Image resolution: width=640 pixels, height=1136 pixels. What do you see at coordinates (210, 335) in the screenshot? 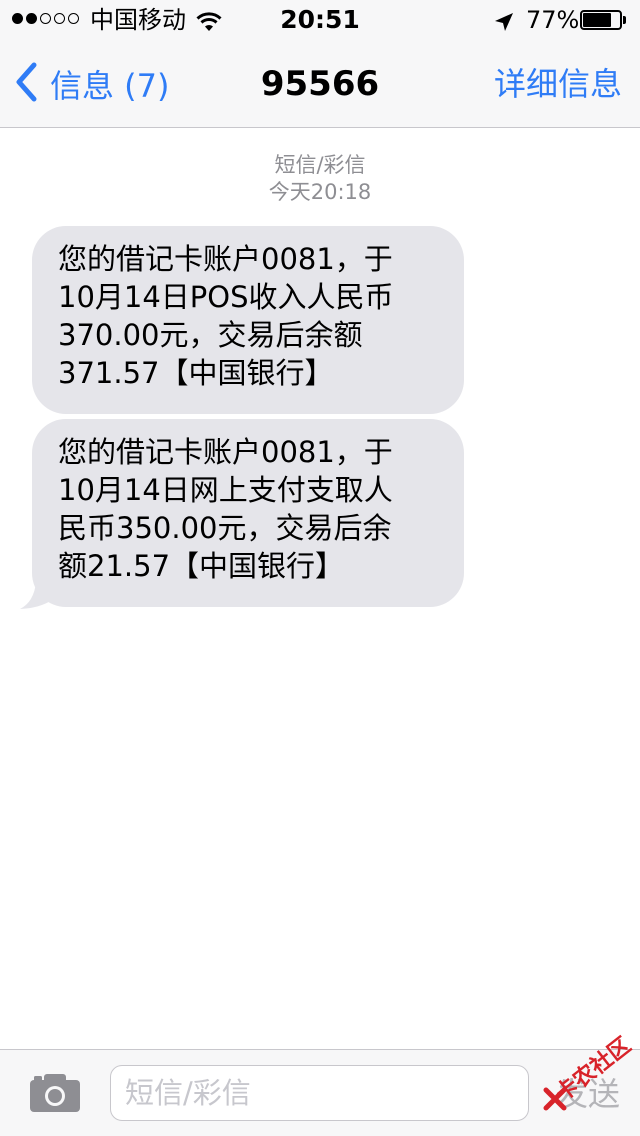
I see `message-text-line: 370.00元，交易后余额` at bounding box center [210, 335].